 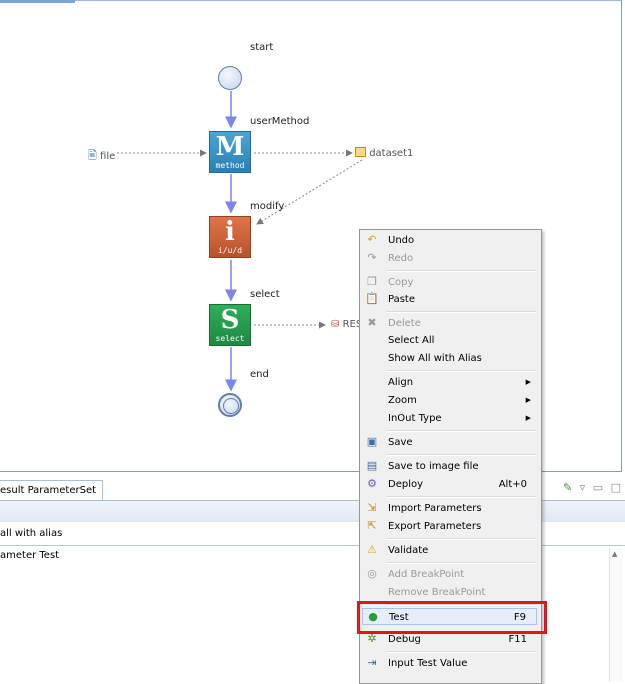 I want to click on menu-item-input-test-value: ⇥ Input Test Value, so click(x=449, y=663).